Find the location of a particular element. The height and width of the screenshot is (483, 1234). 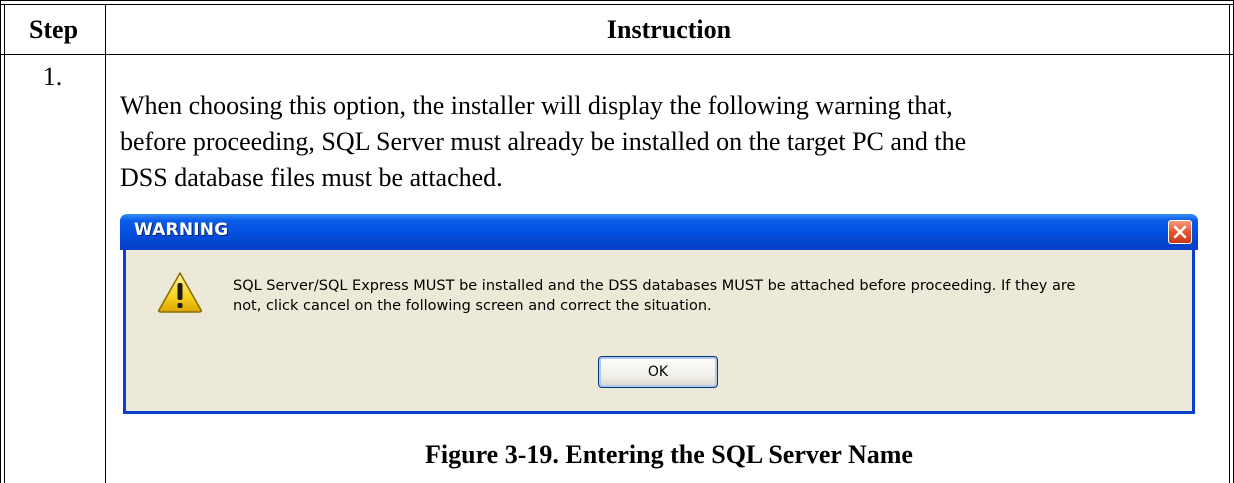

header-step: Step is located at coordinates (53, 29).